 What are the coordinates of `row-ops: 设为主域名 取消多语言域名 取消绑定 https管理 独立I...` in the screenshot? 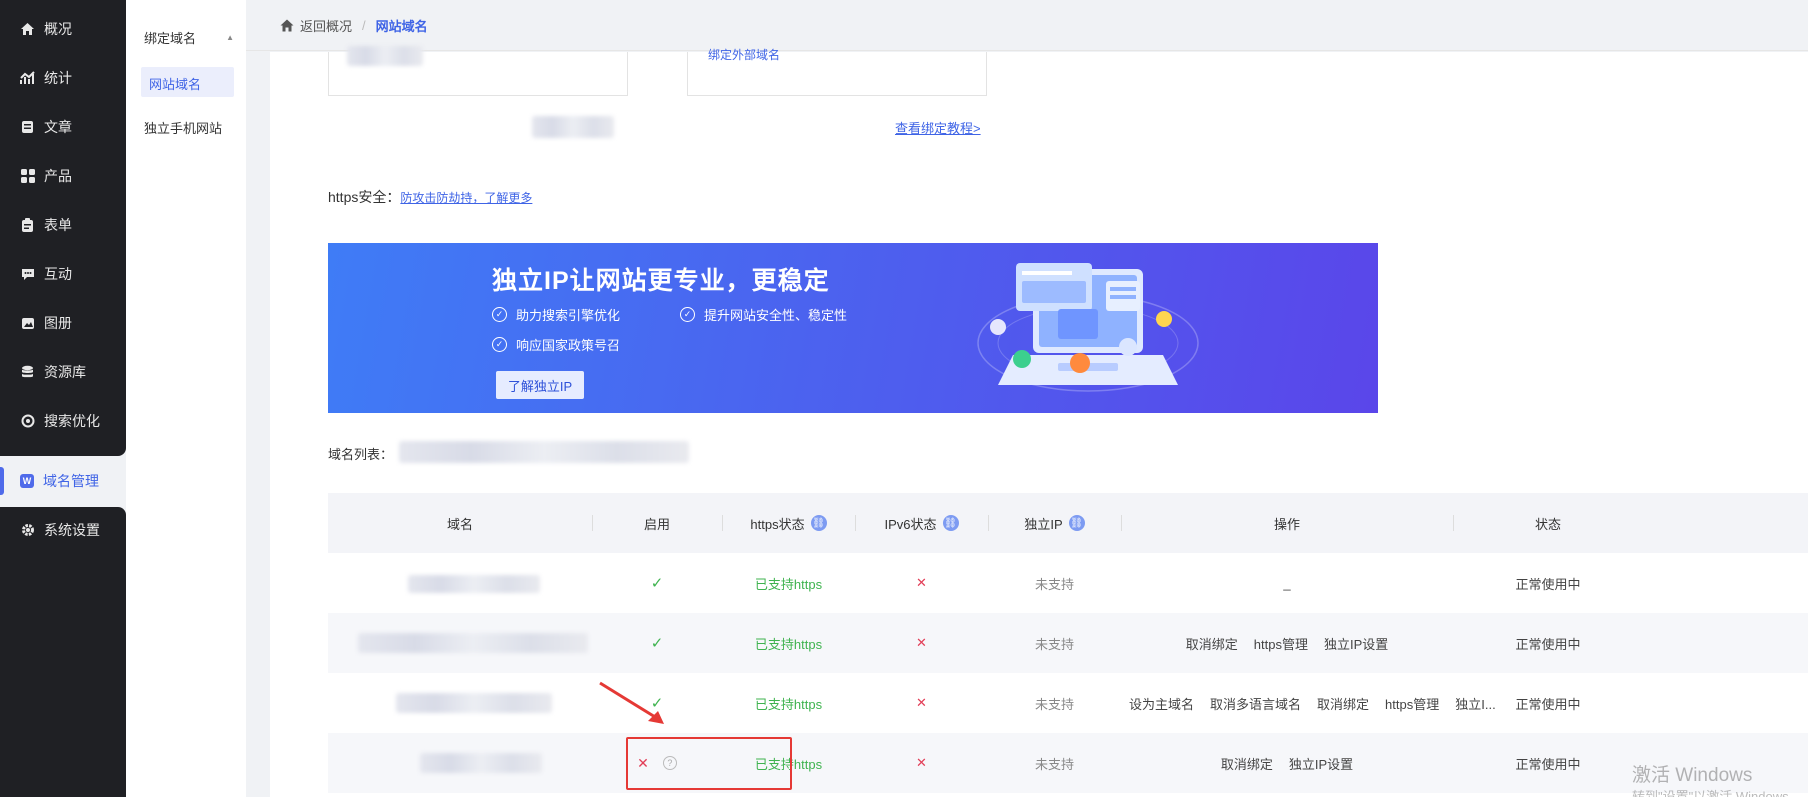 It's located at (1308, 703).